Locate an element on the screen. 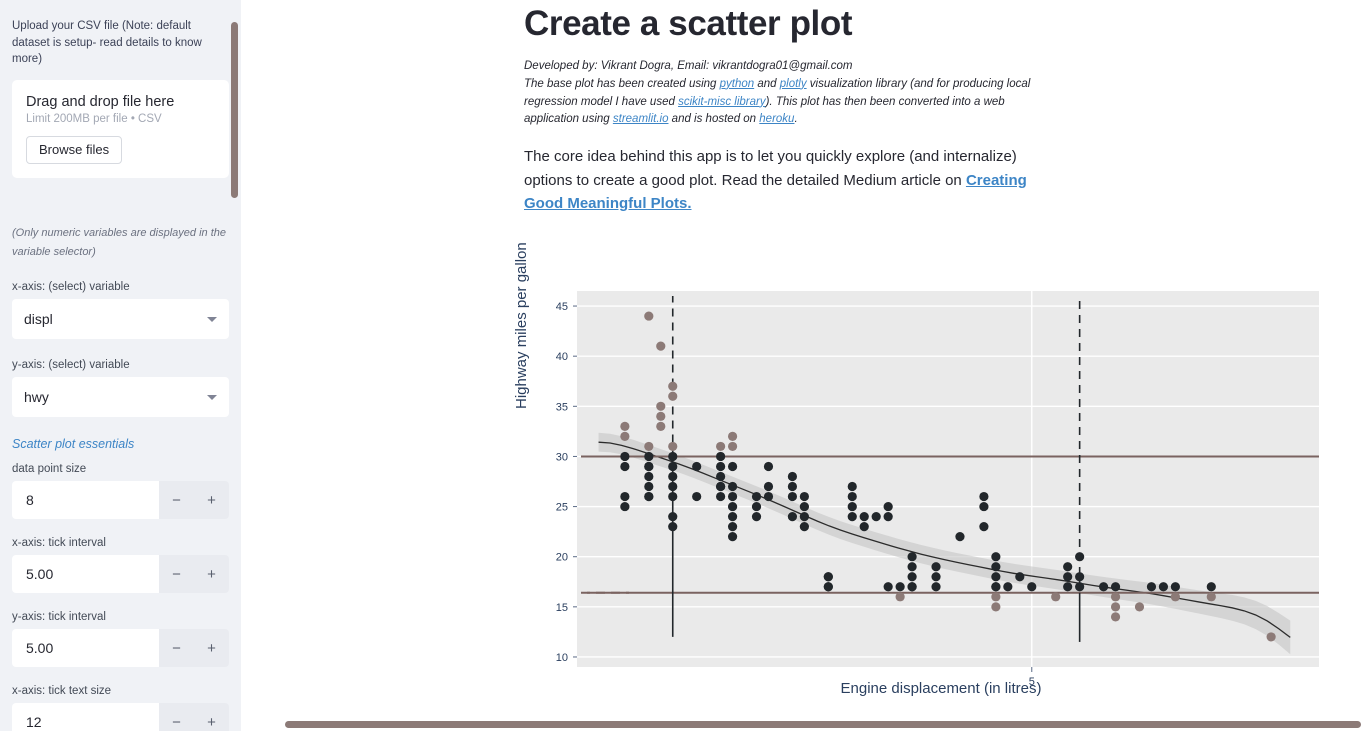 The image size is (1361, 731). stepper-label-data-point-size: data point size is located at coordinates (49, 469).